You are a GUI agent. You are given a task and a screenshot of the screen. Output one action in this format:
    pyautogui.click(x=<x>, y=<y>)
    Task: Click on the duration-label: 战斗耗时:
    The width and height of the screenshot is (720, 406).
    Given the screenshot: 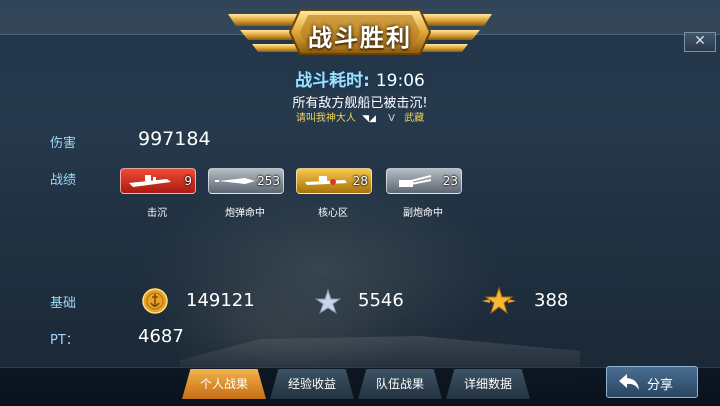 What is the action you would take?
    pyautogui.click(x=332, y=81)
    